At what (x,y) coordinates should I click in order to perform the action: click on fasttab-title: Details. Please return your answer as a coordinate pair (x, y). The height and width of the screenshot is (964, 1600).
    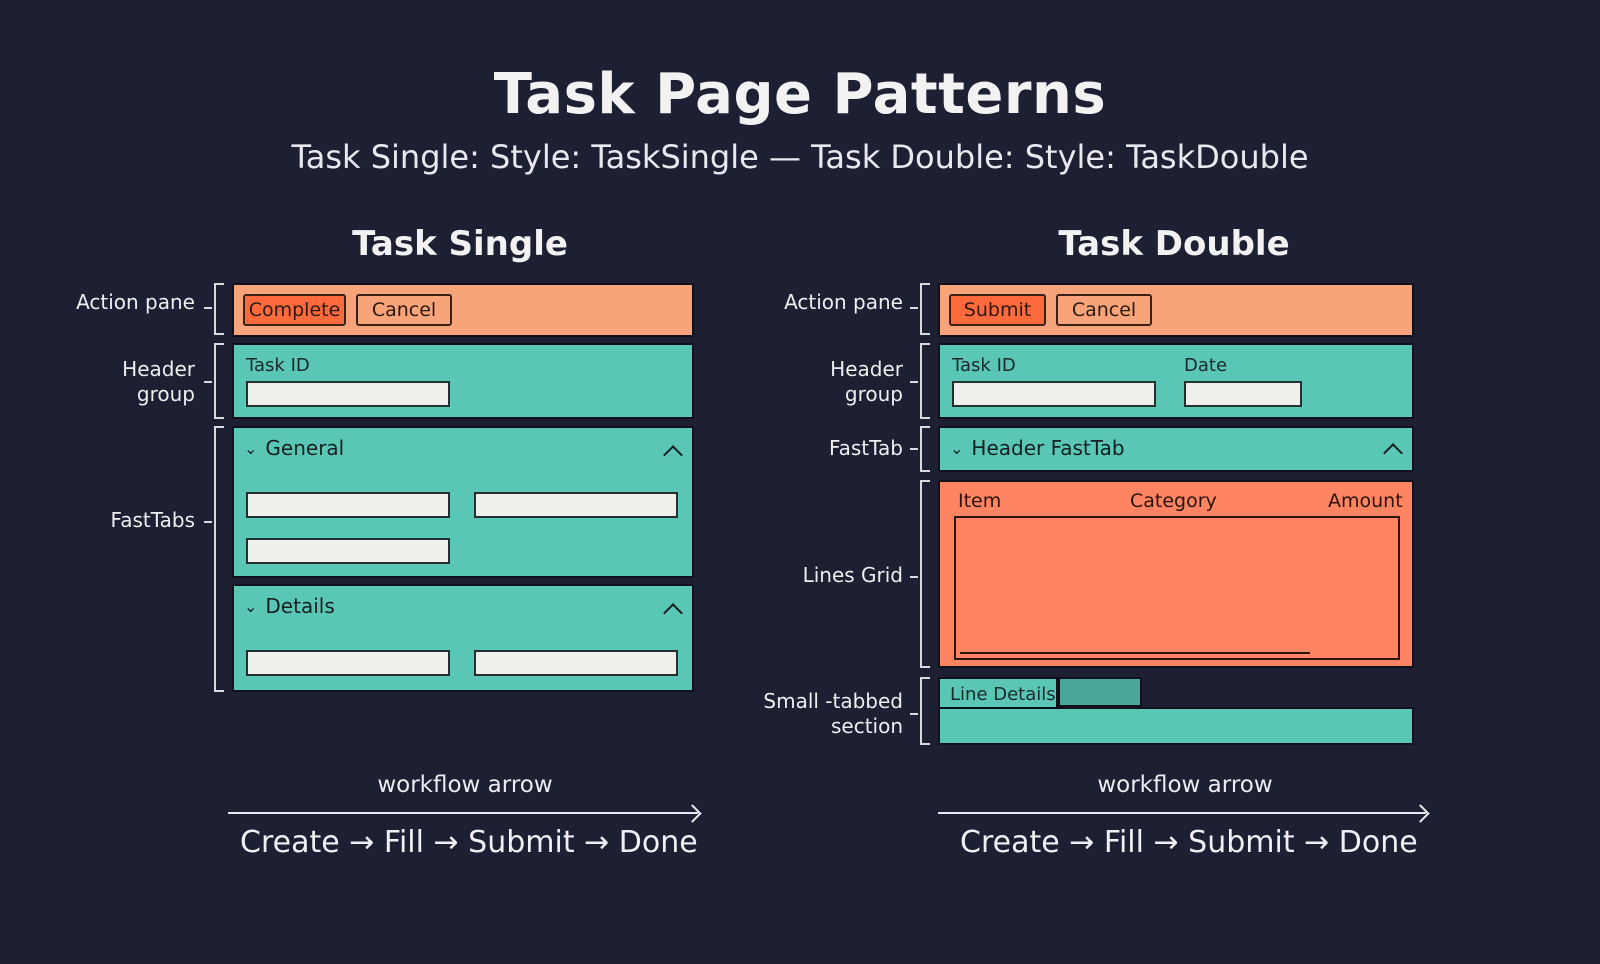
    Looking at the image, I should click on (300, 606).